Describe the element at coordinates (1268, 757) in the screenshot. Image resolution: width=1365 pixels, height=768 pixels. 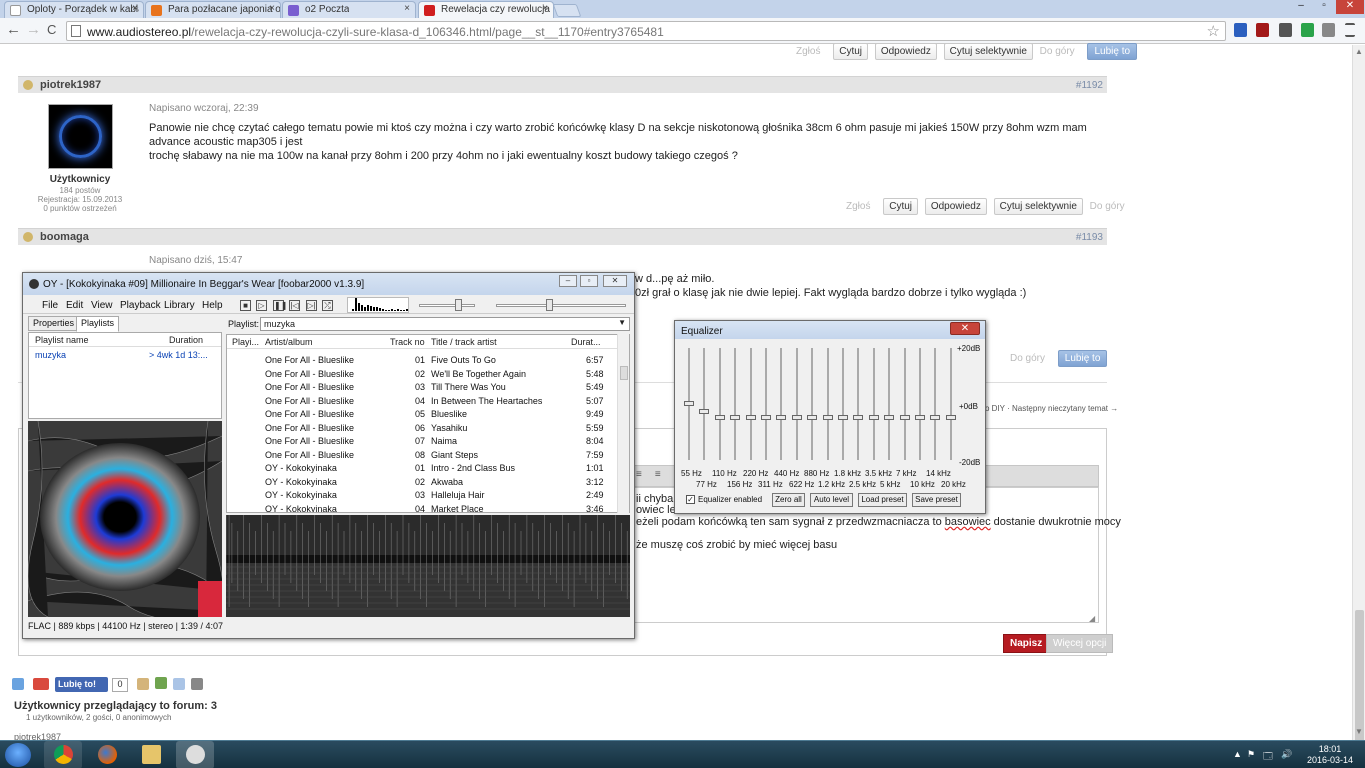
I see `network-icon: 🗔` at that location.